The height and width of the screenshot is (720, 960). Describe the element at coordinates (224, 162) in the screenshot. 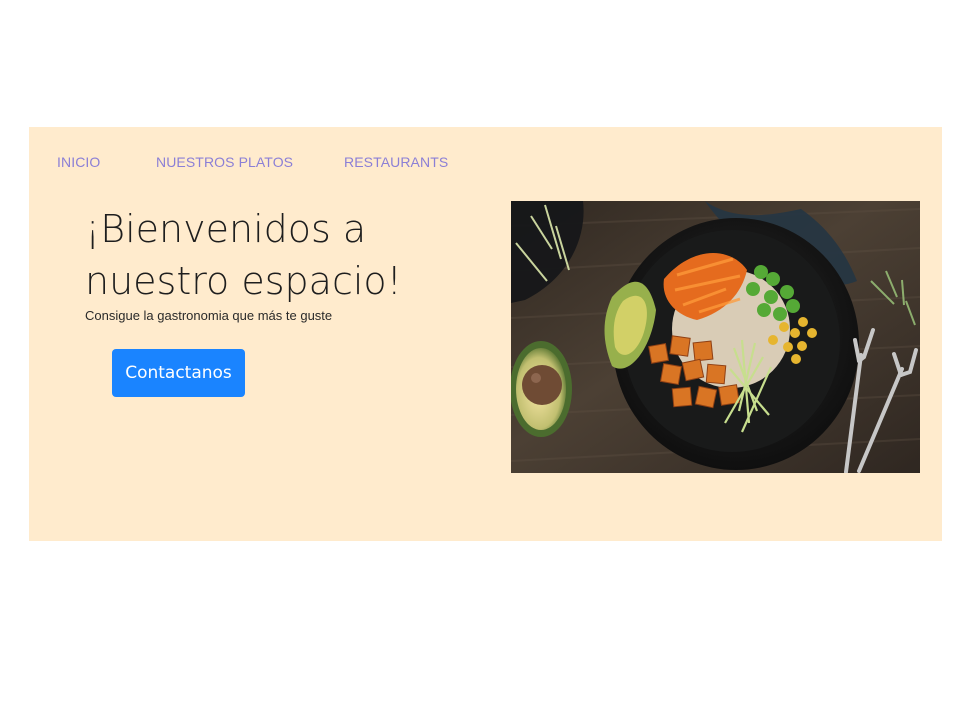

I see `nav-link-nuestros-platos: NUESTROS PLATOS` at that location.